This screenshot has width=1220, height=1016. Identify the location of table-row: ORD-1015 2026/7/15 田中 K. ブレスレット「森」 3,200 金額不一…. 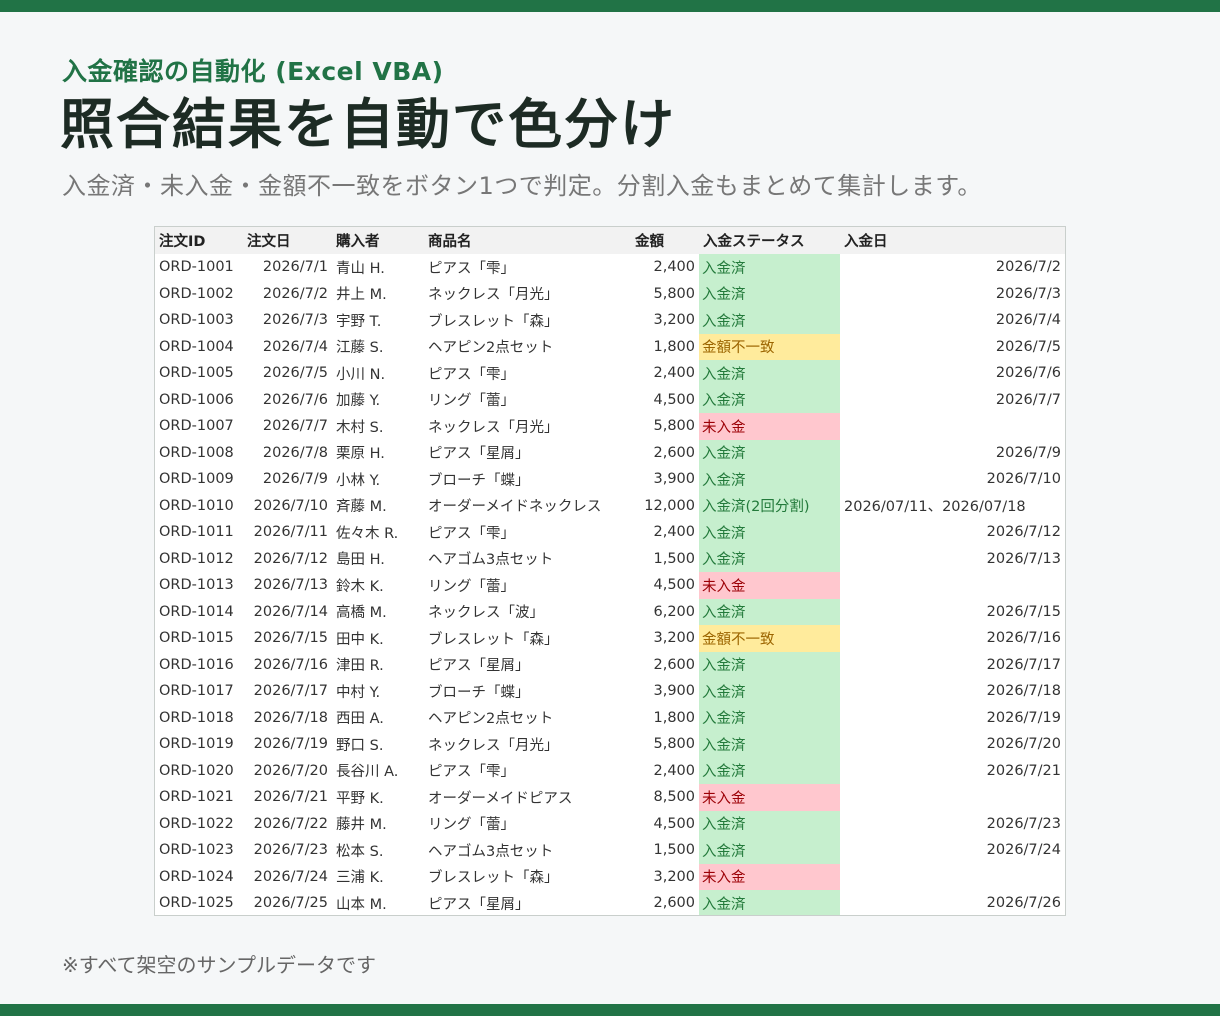
(610, 638).